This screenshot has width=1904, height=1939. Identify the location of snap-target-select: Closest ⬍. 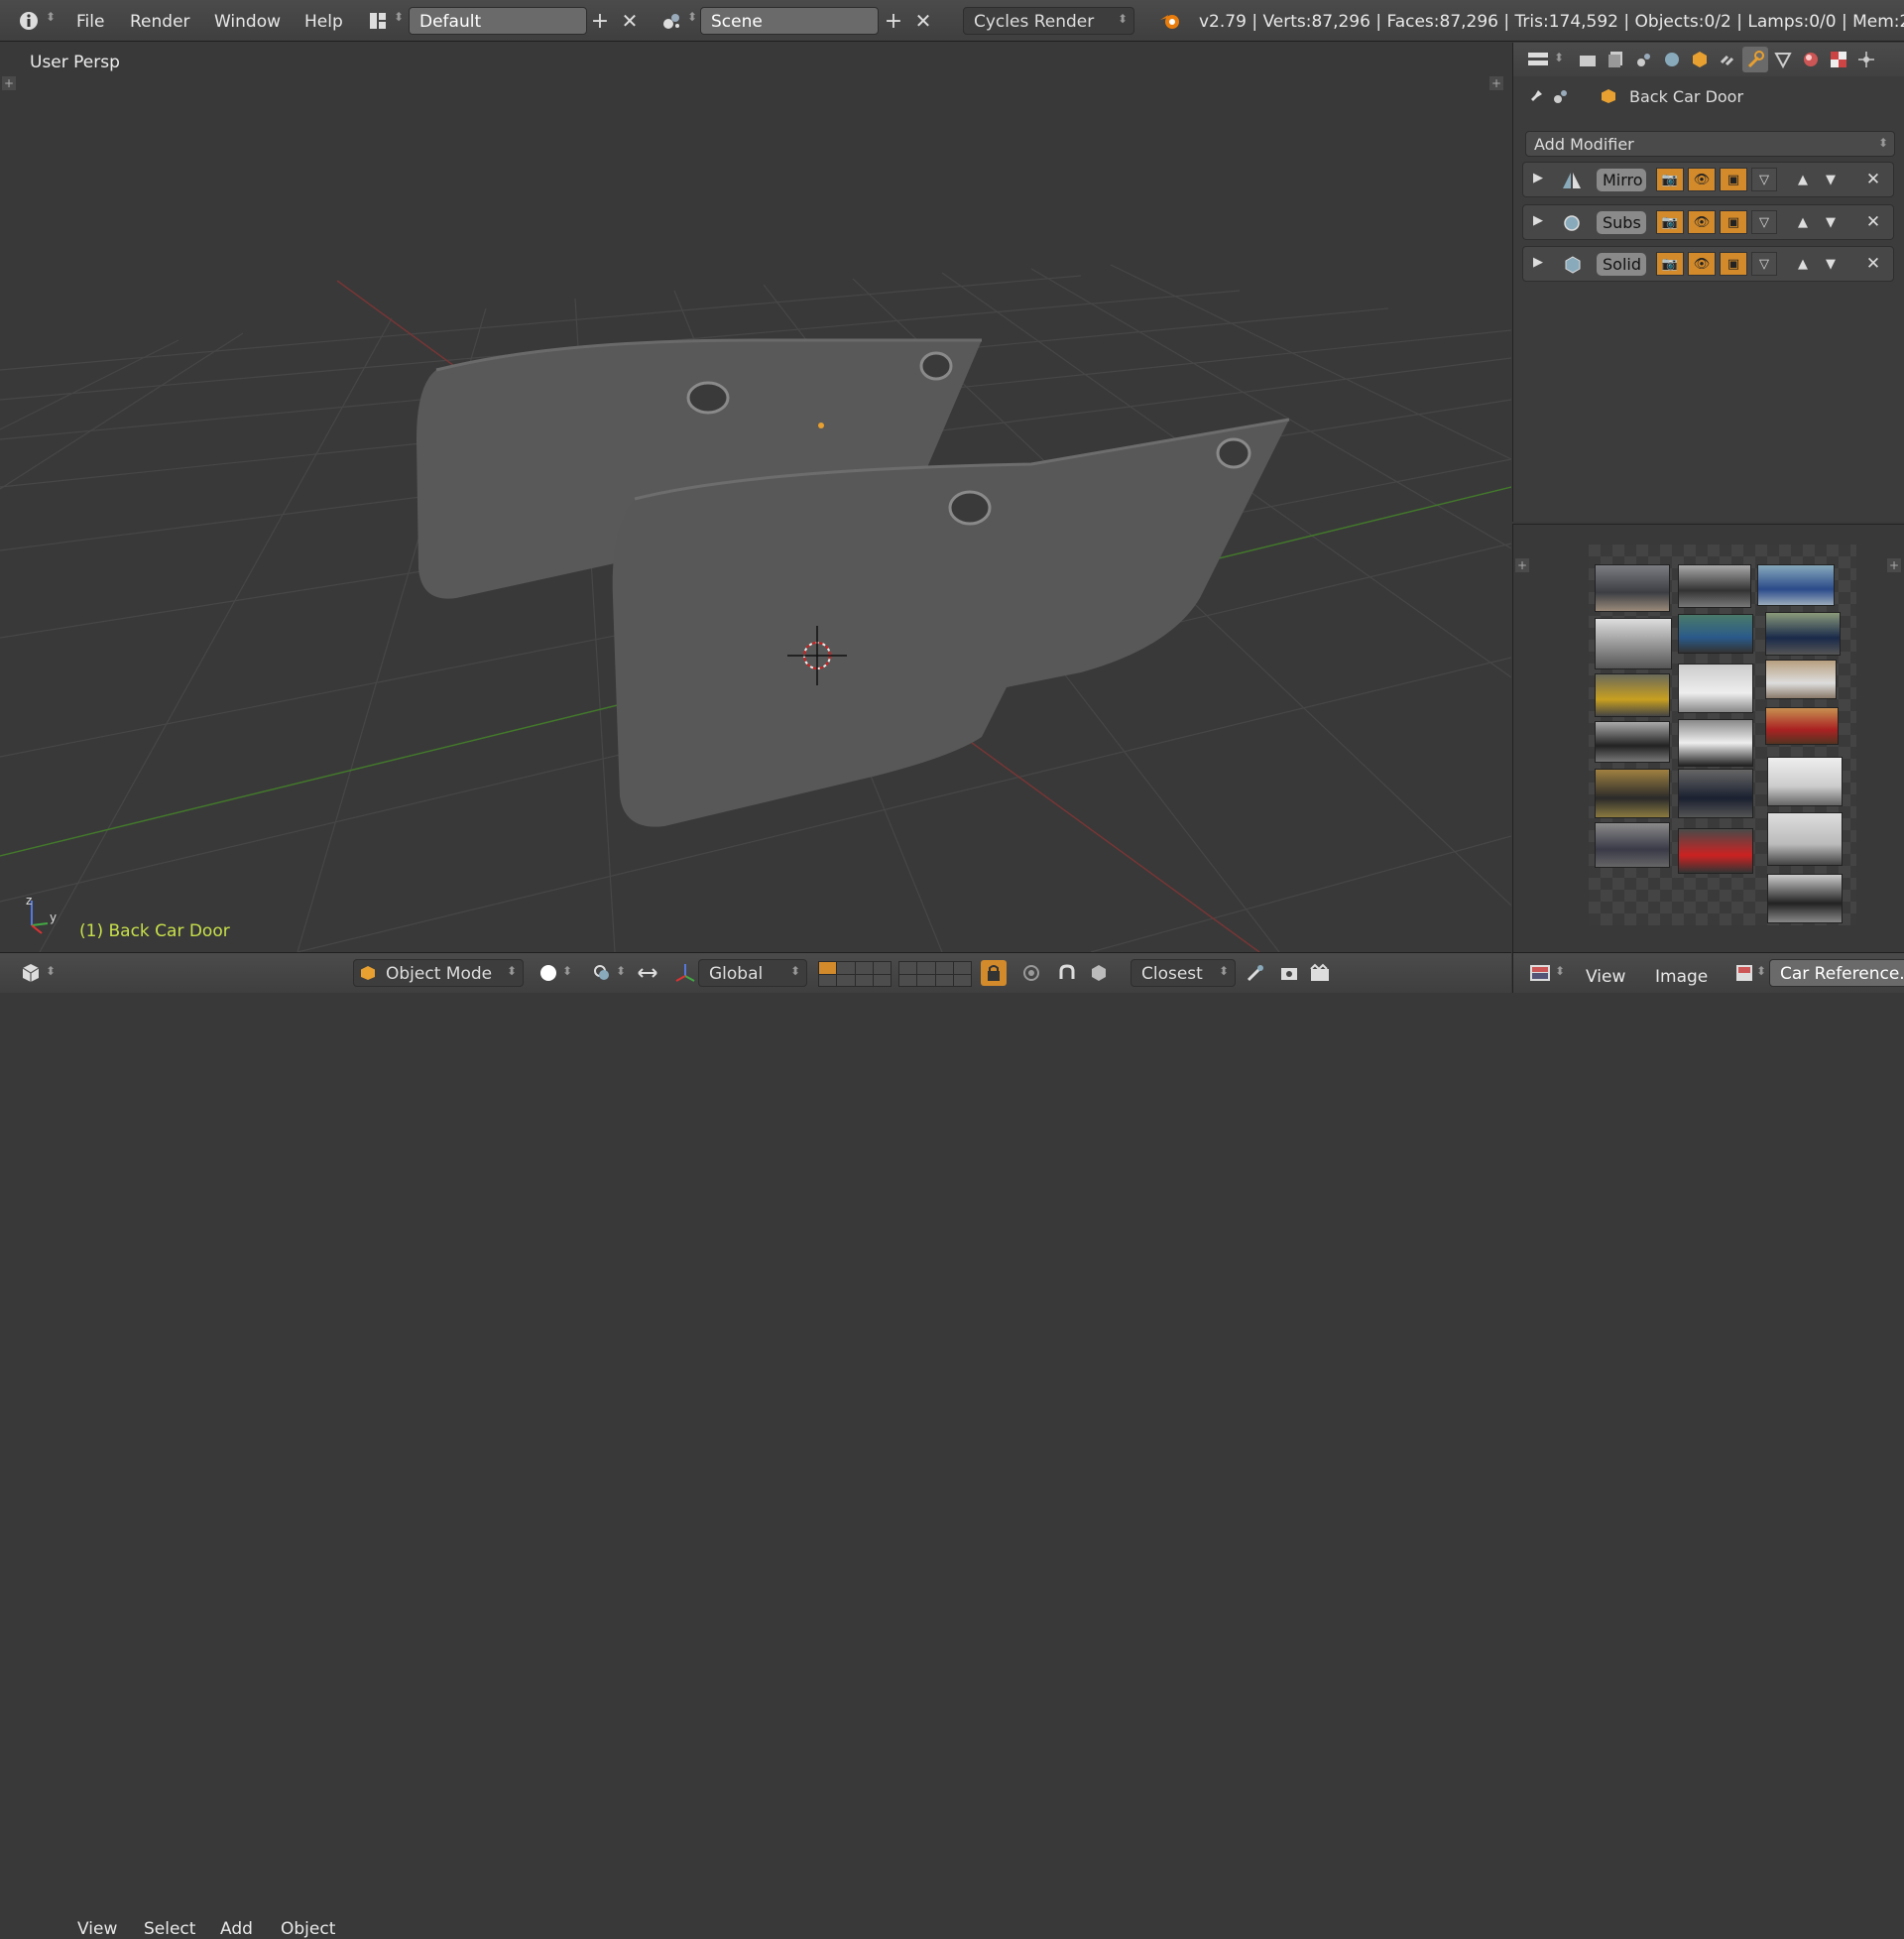
(1183, 973).